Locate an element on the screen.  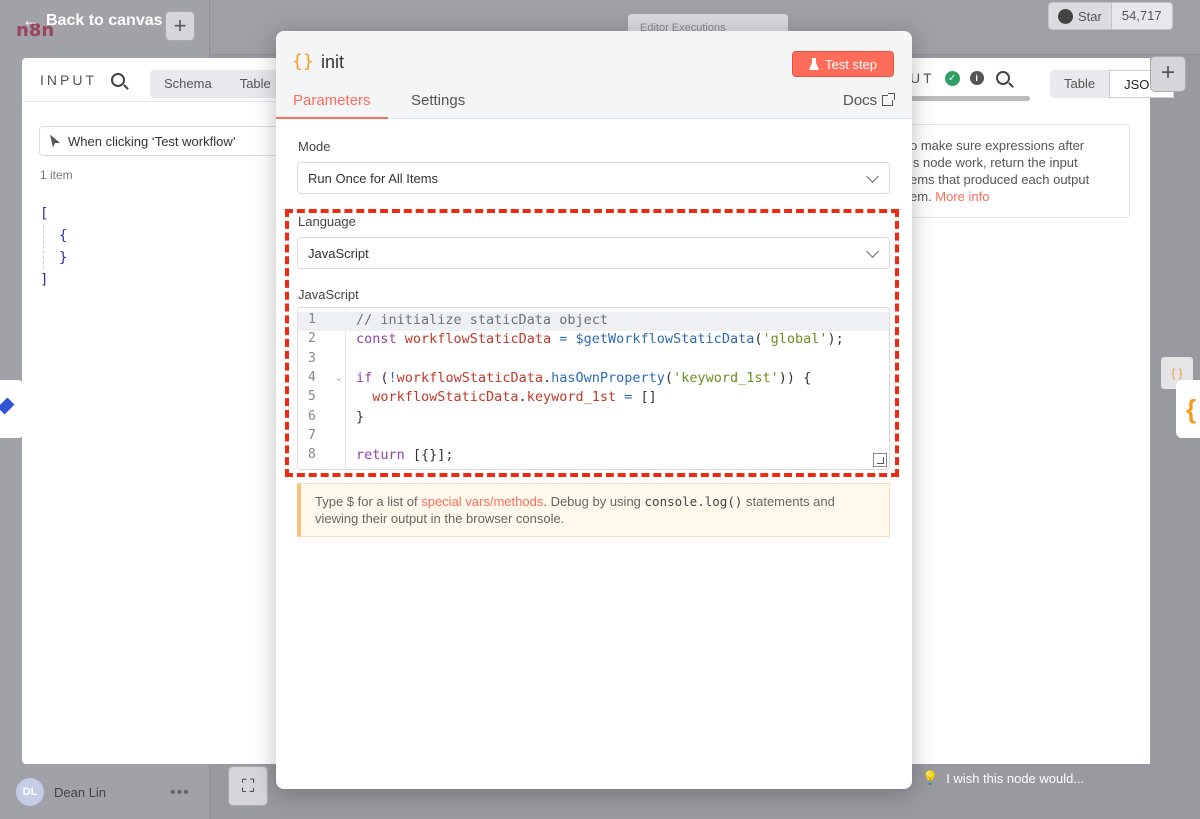
code-line: 5 workflowStaticData.keyword_1st = [] is located at coordinates (482, 397).